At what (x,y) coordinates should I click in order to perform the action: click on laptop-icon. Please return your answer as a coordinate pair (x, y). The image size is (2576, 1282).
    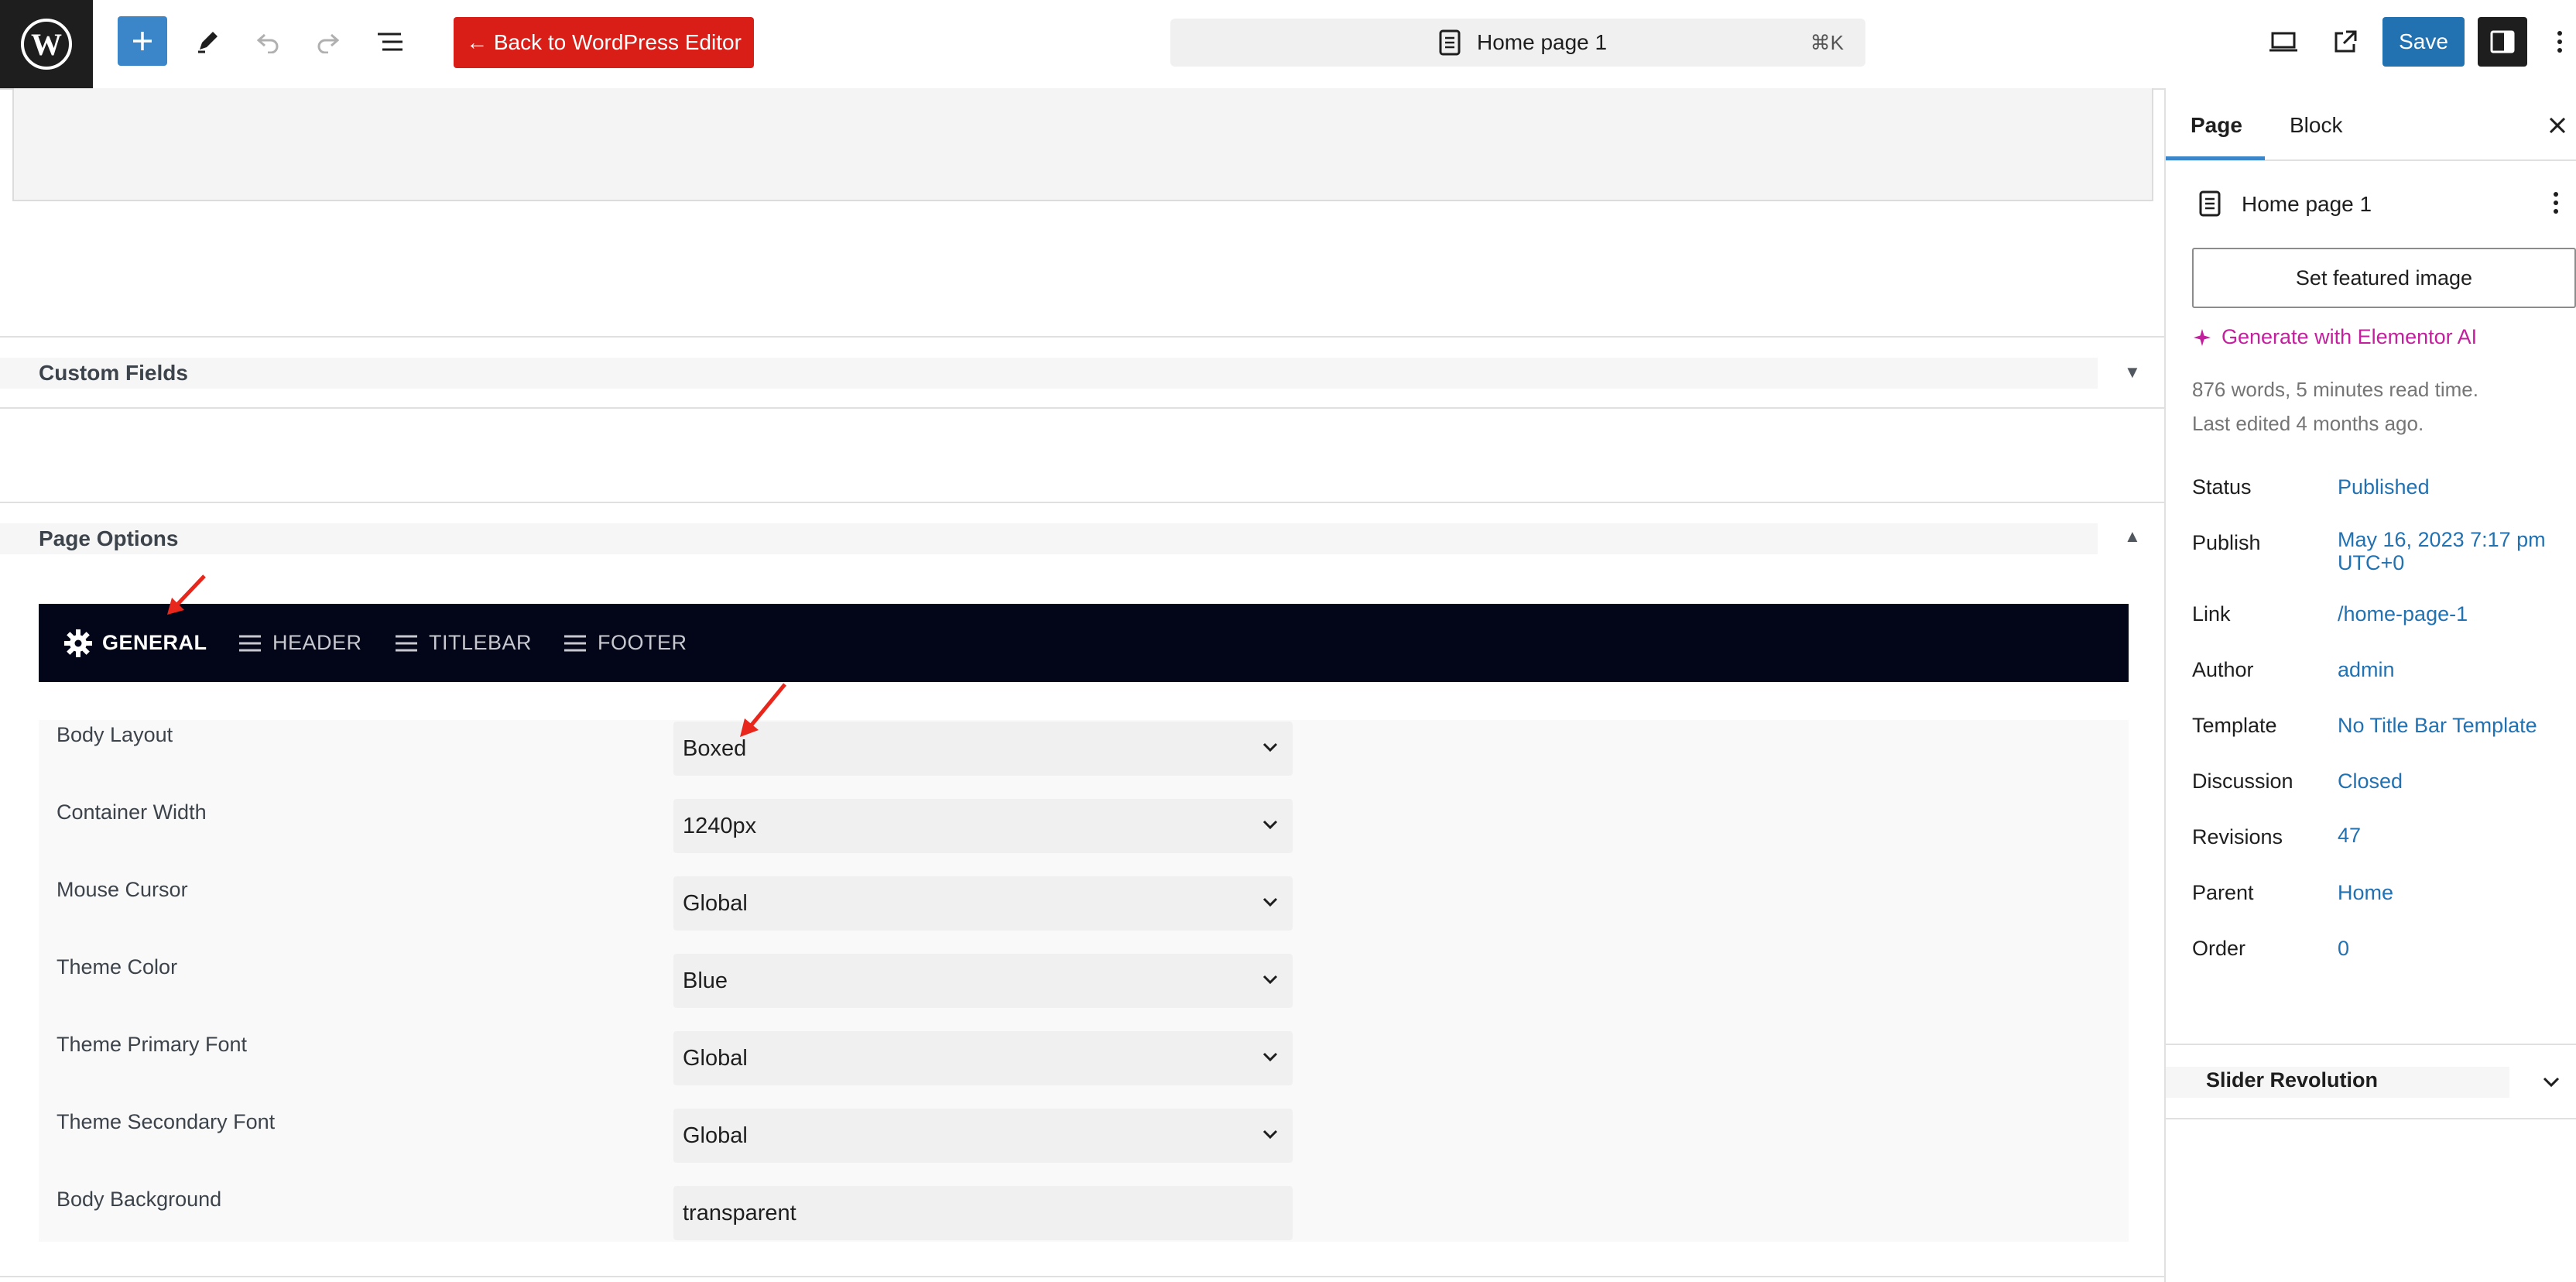
    Looking at the image, I should click on (2283, 42).